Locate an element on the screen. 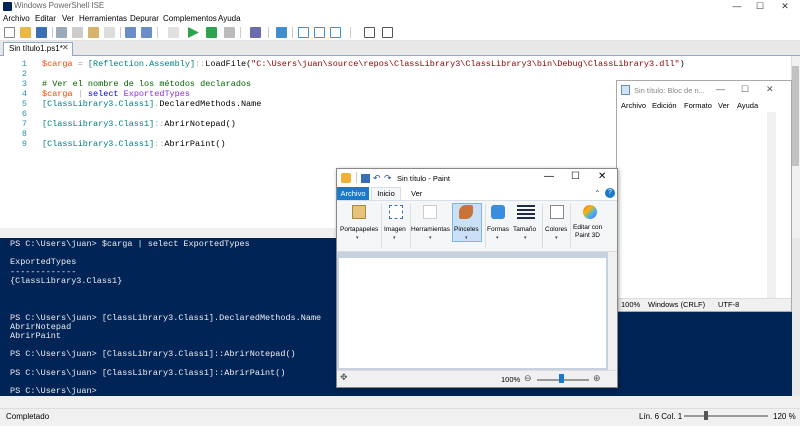  ribbon-paint3d: Editar con Paint 3D is located at coordinates (590, 224).